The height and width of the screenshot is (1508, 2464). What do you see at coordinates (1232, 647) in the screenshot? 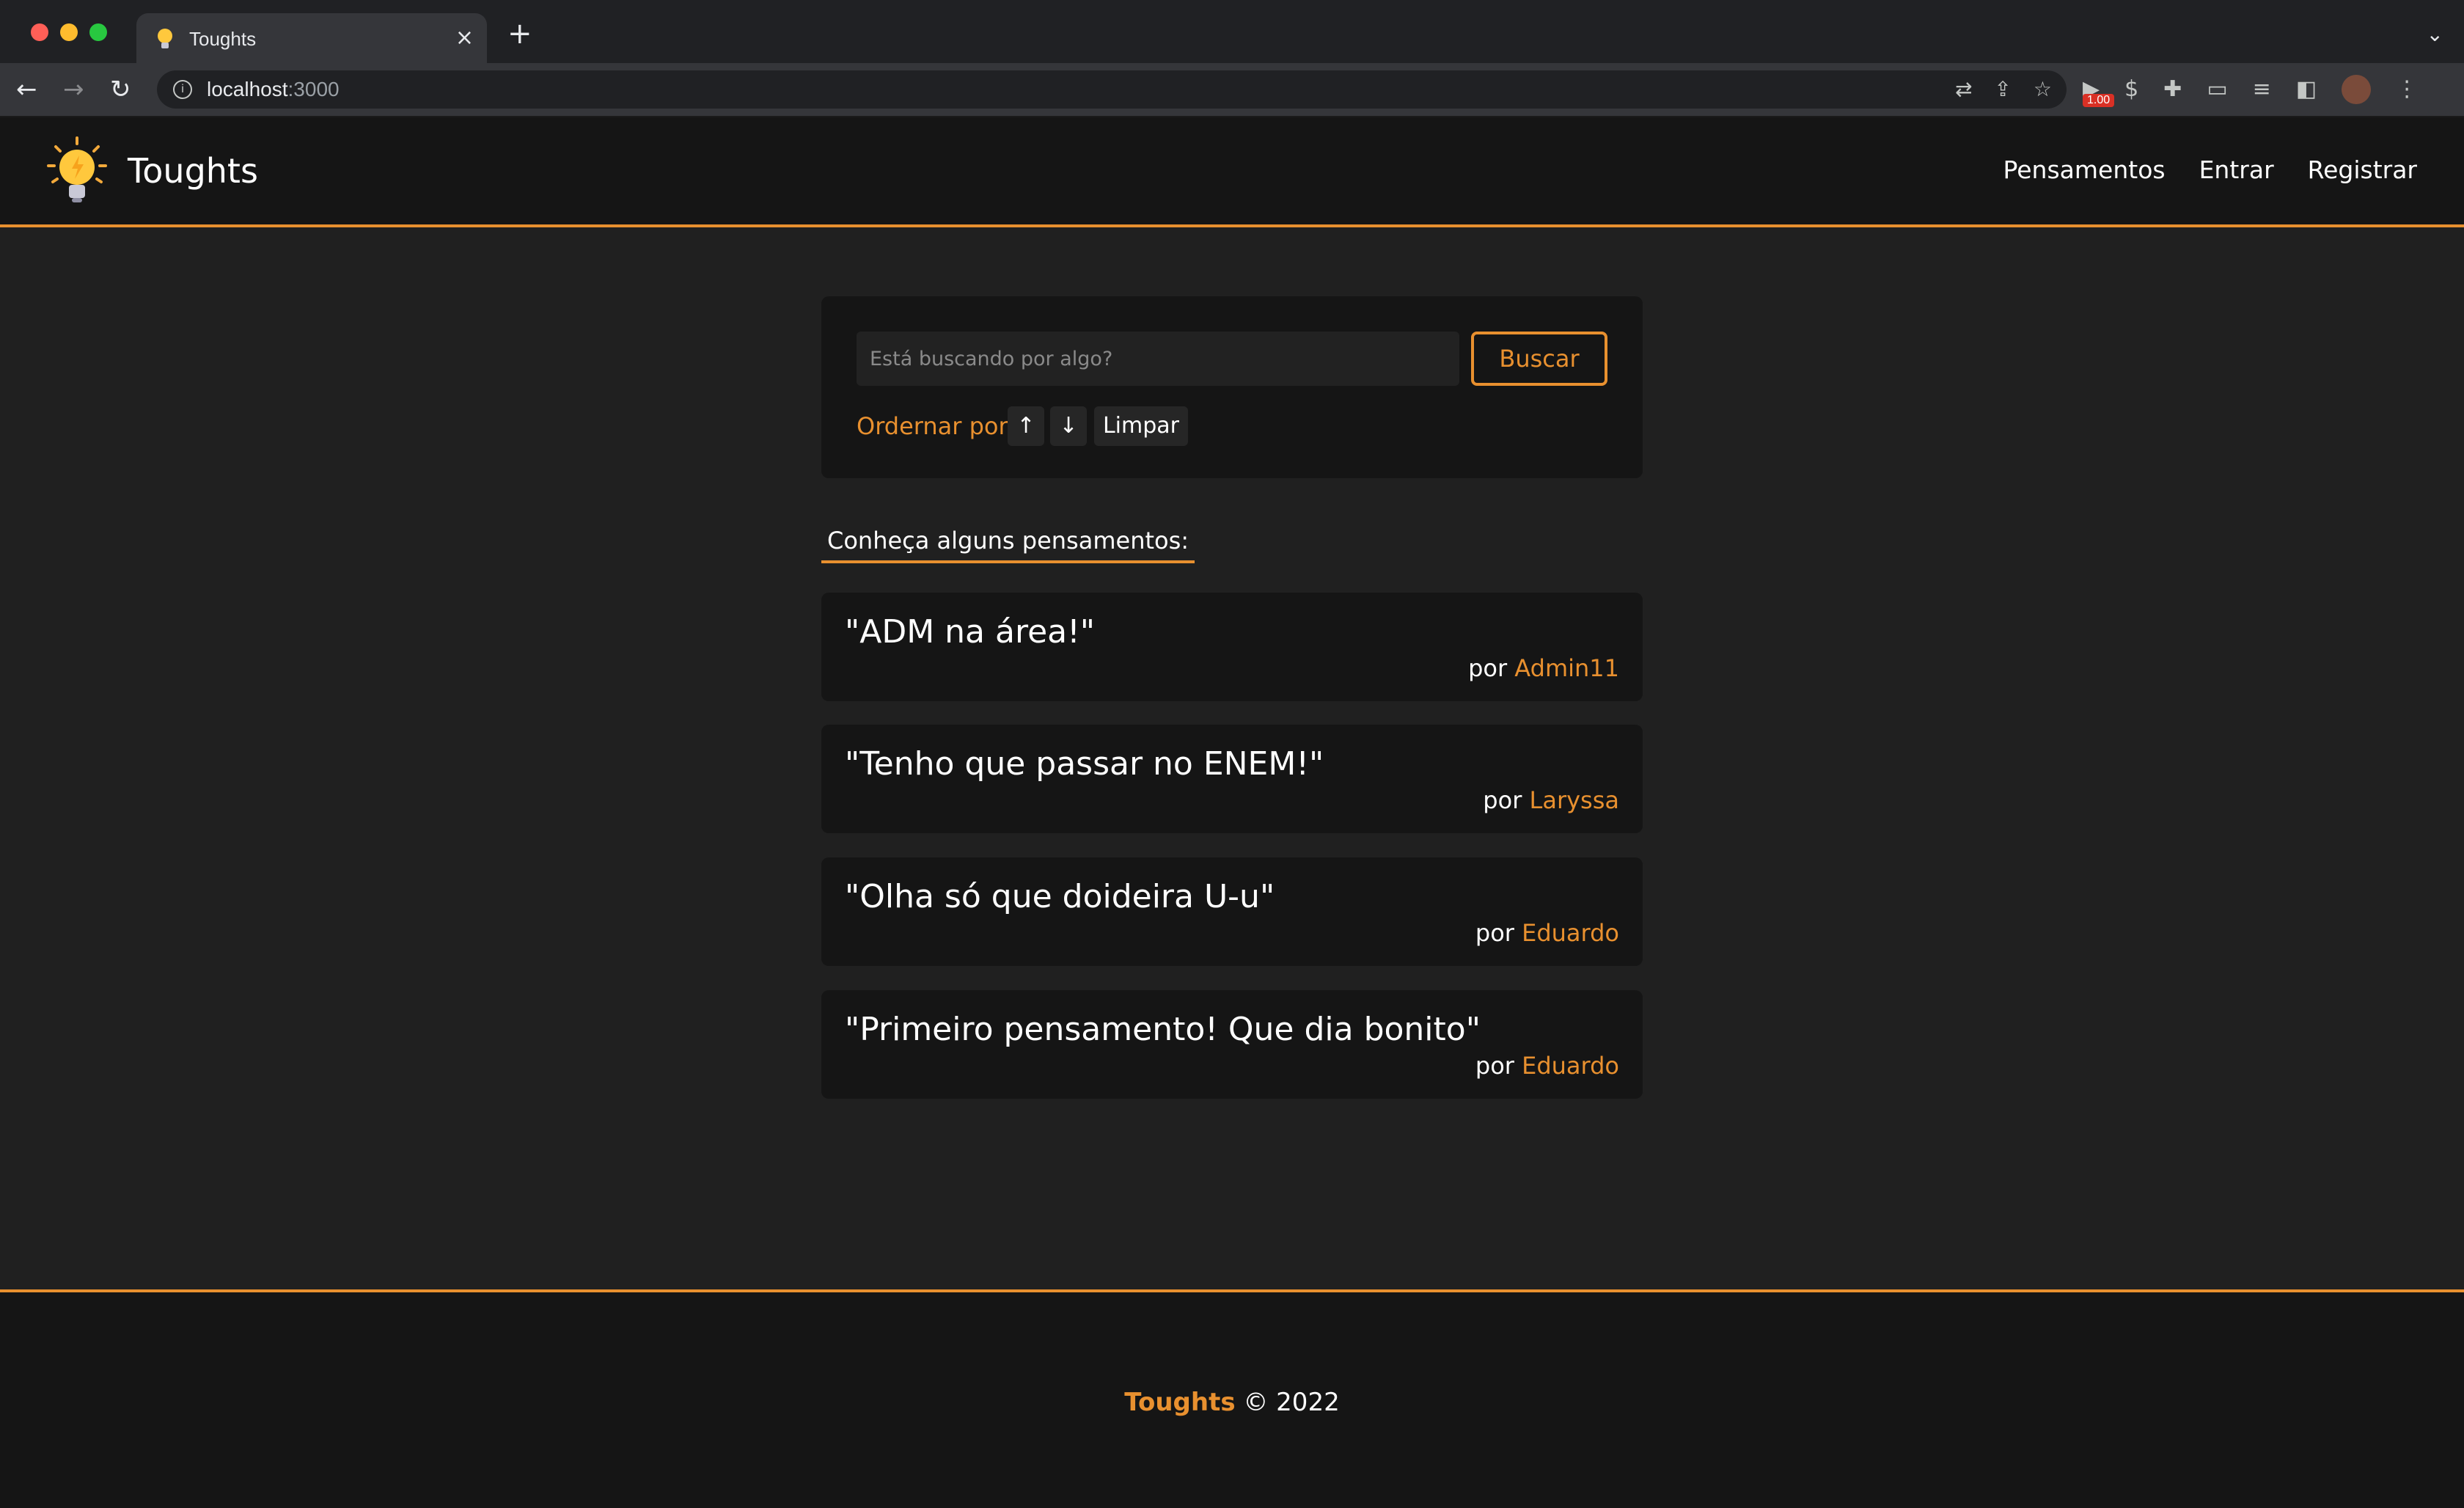
I see `thought-card: "ADM na área!" por Admin11` at bounding box center [1232, 647].